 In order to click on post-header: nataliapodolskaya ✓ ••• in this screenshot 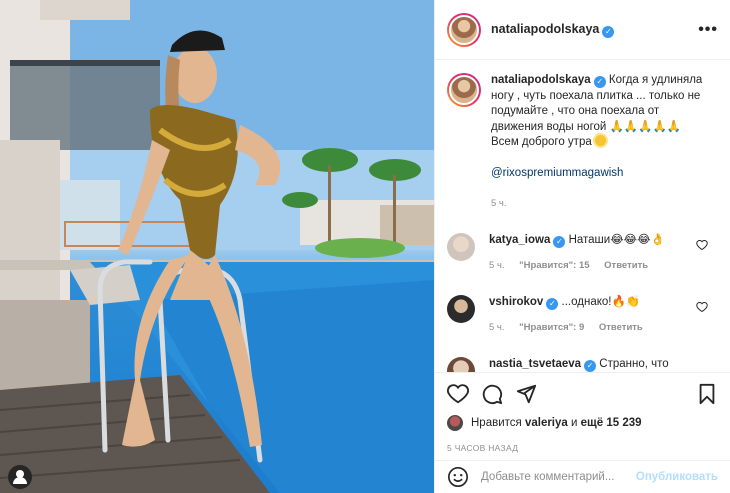, I will do `click(582, 30)`.